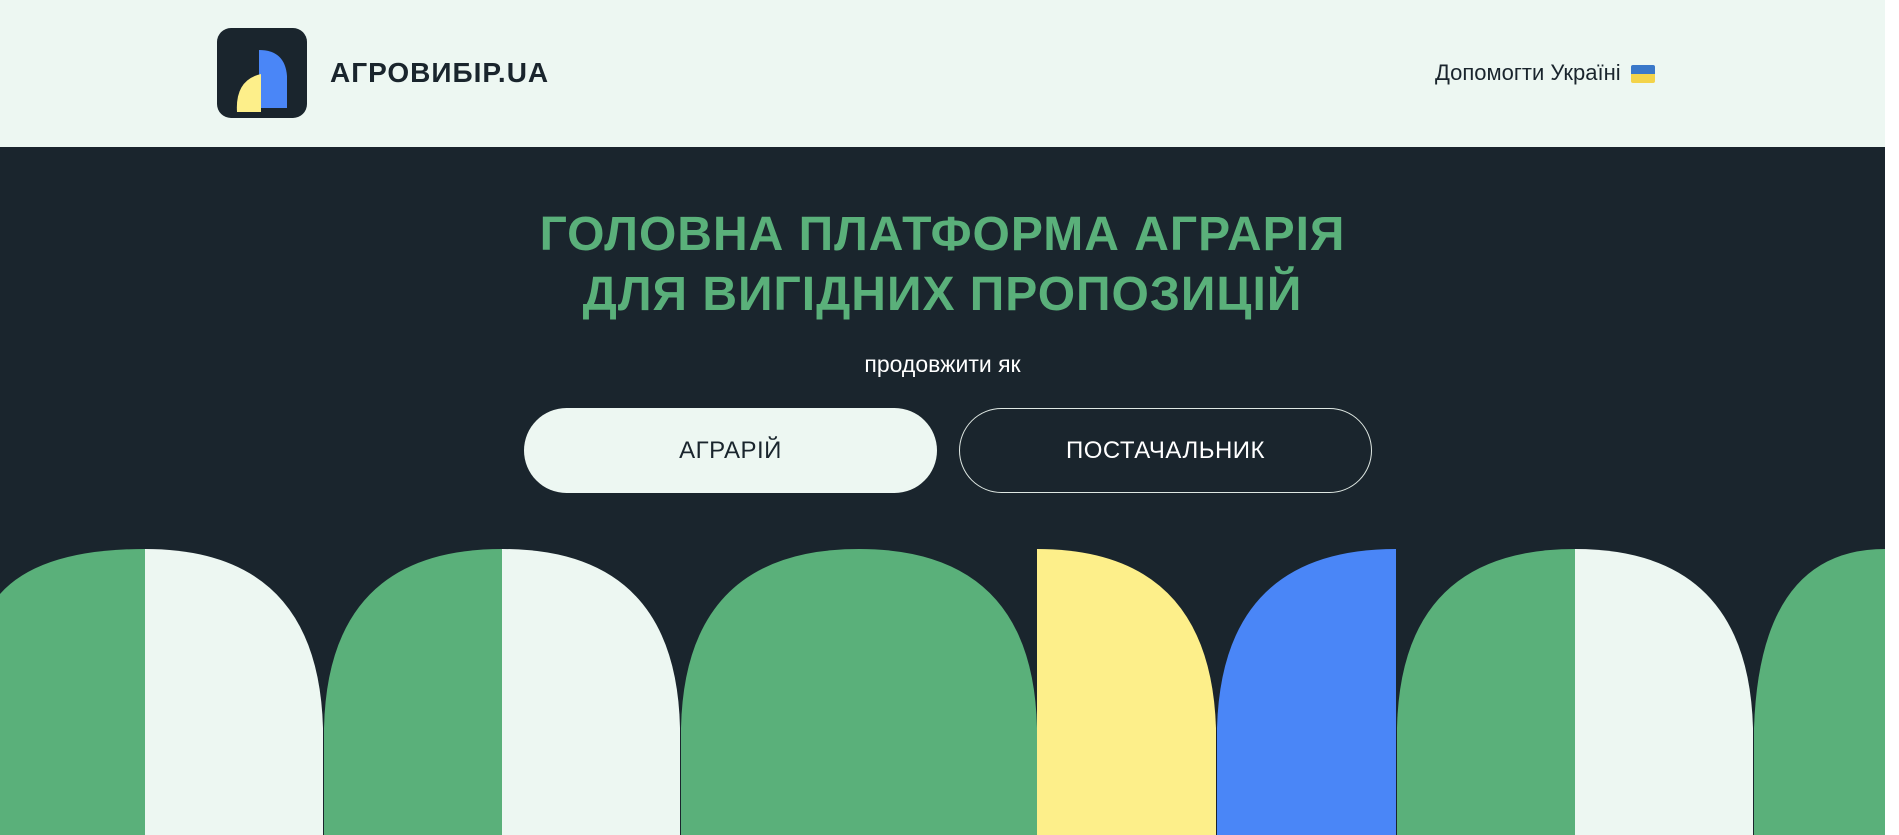 This screenshot has width=1899, height=835. Describe the element at coordinates (261, 81) in the screenshot. I see `agrovybir-logo-icon` at that location.